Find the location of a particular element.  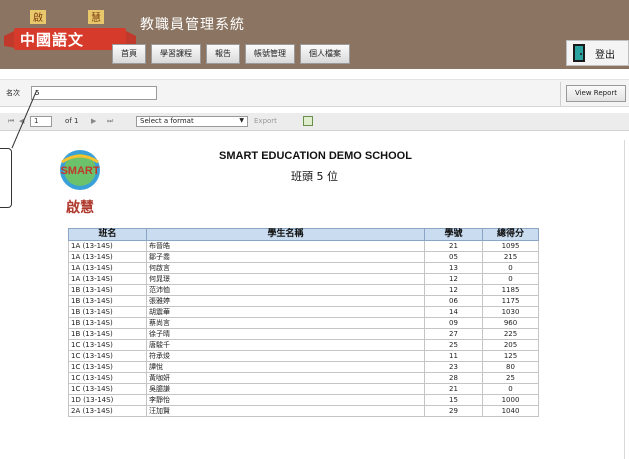

export-format-value: Select a format is located at coordinates (167, 121).